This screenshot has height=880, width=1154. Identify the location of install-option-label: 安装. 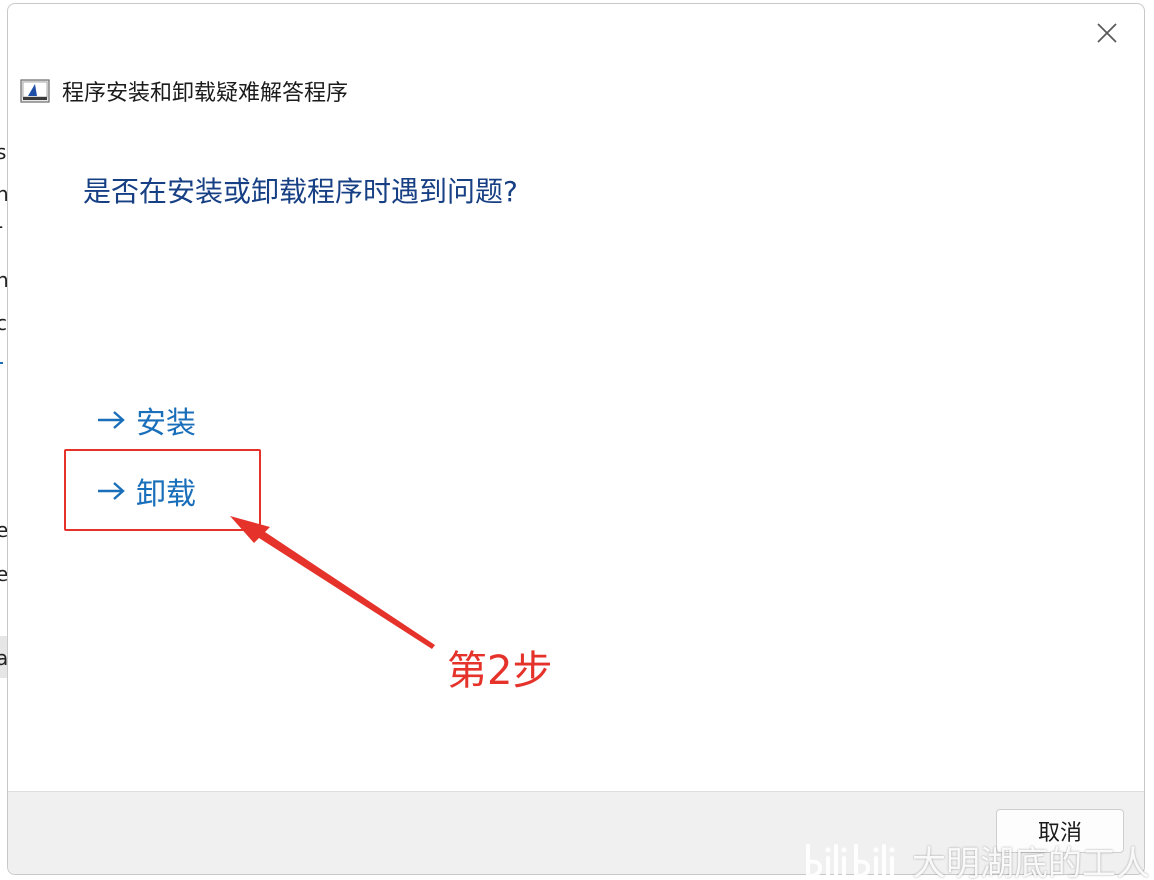
(166, 423).